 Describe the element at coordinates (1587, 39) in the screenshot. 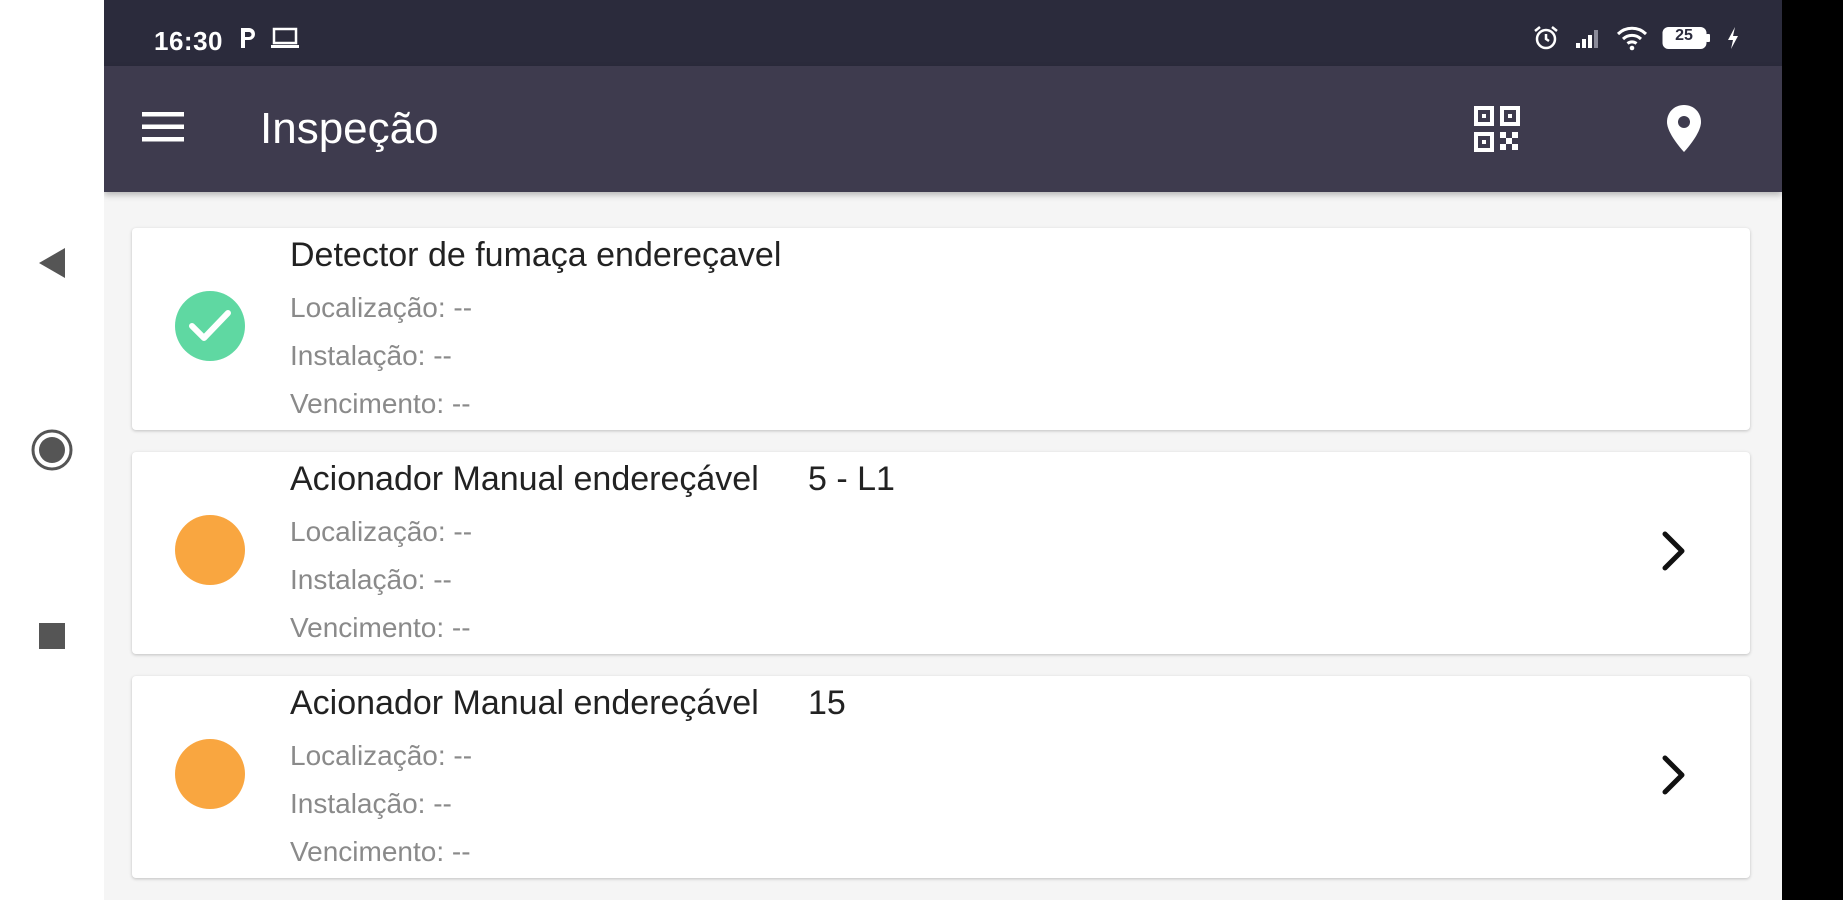

I see `signal-icon` at that location.